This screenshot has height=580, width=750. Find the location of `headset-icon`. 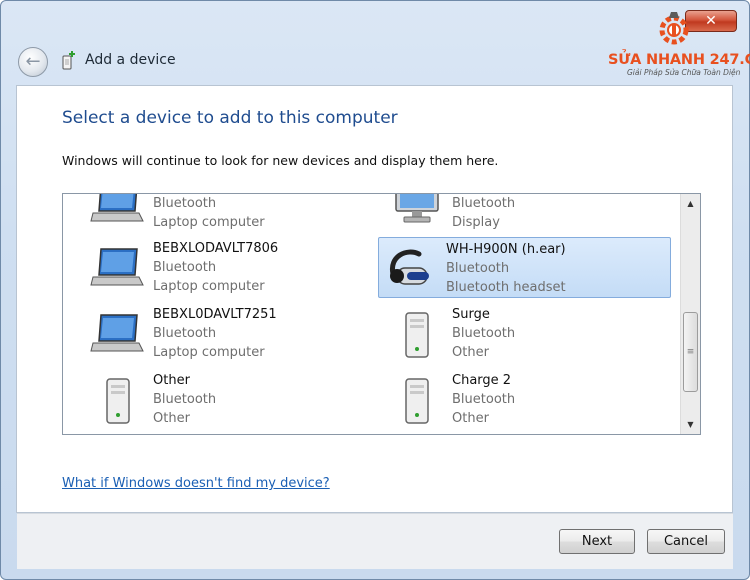

headset-icon is located at coordinates (409, 267).